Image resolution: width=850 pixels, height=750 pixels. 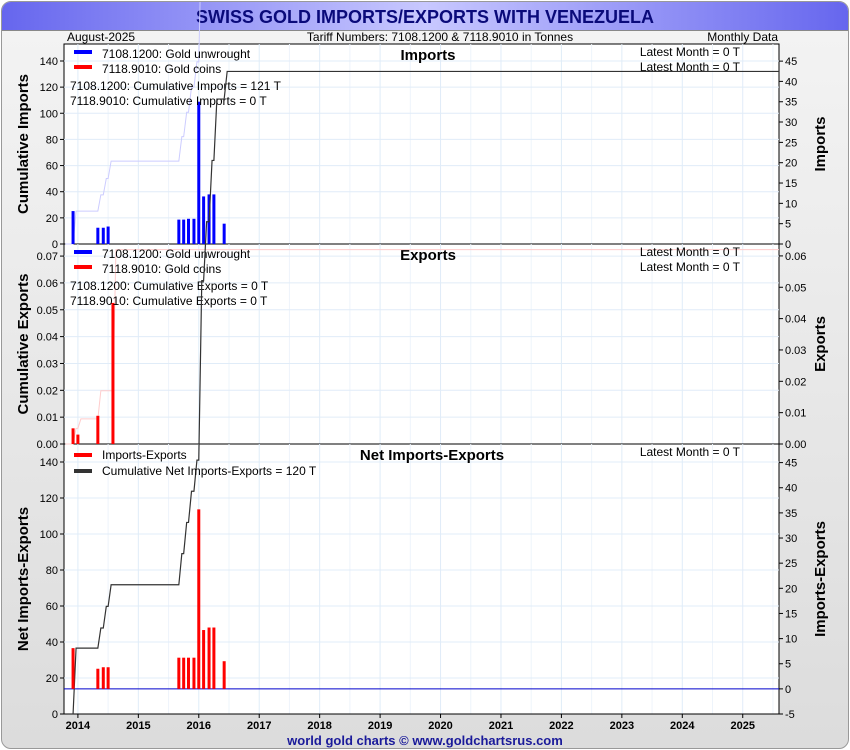 I want to click on y-axis-label: Cumulative Exports, so click(x=23, y=344).